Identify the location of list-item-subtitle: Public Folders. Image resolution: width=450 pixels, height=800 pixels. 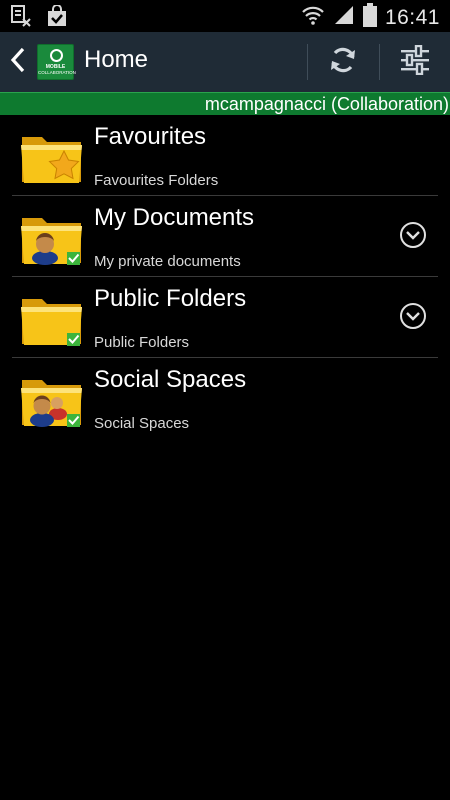
(142, 342).